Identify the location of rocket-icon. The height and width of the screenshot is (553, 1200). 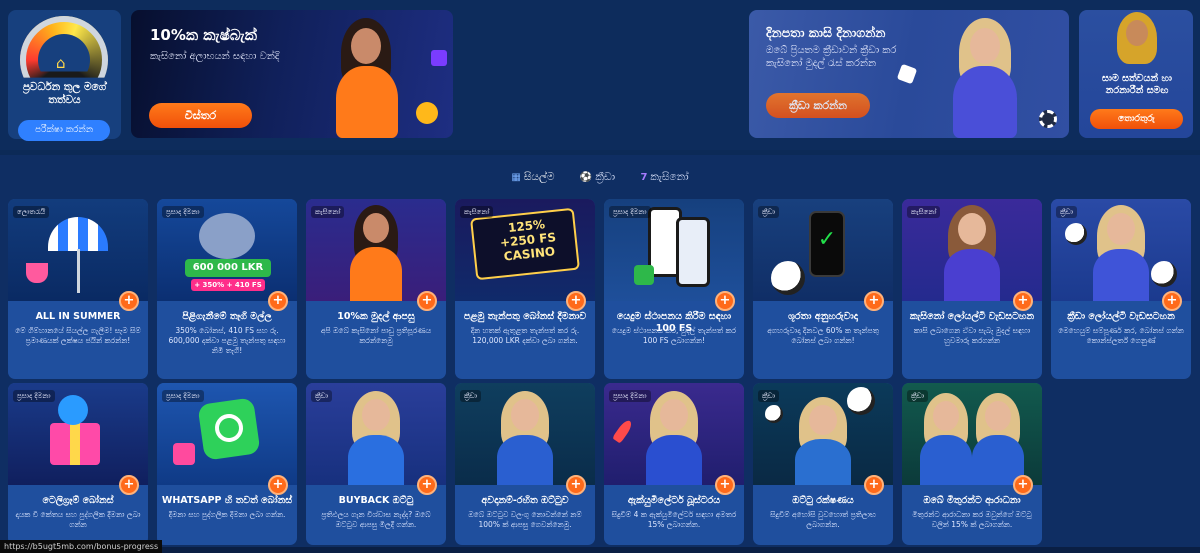
(623, 431).